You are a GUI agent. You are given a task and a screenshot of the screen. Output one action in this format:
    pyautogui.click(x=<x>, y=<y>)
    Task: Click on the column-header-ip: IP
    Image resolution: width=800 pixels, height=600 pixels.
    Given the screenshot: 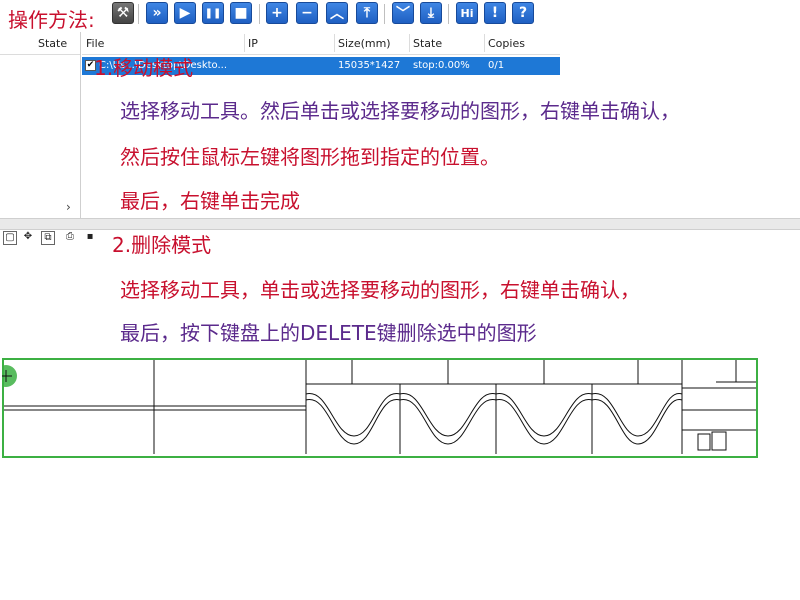 What is the action you would take?
    pyautogui.click(x=253, y=43)
    